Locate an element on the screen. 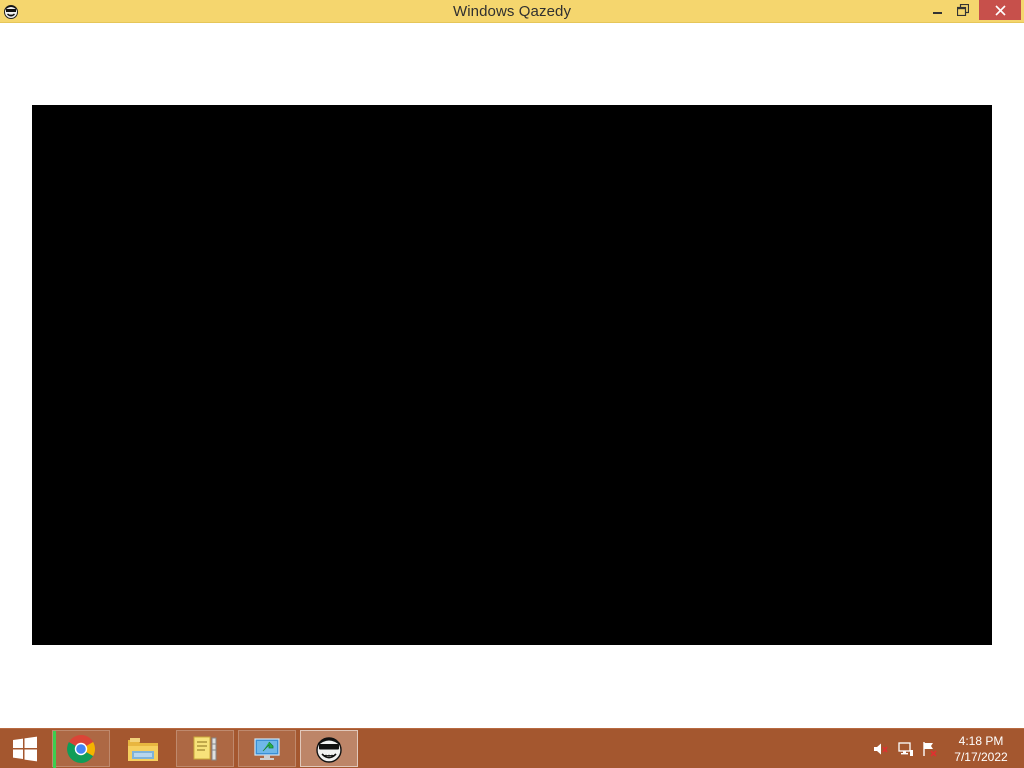 Image resolution: width=1024 pixels, height=768 pixels. folder-icon is located at coordinates (143, 749).